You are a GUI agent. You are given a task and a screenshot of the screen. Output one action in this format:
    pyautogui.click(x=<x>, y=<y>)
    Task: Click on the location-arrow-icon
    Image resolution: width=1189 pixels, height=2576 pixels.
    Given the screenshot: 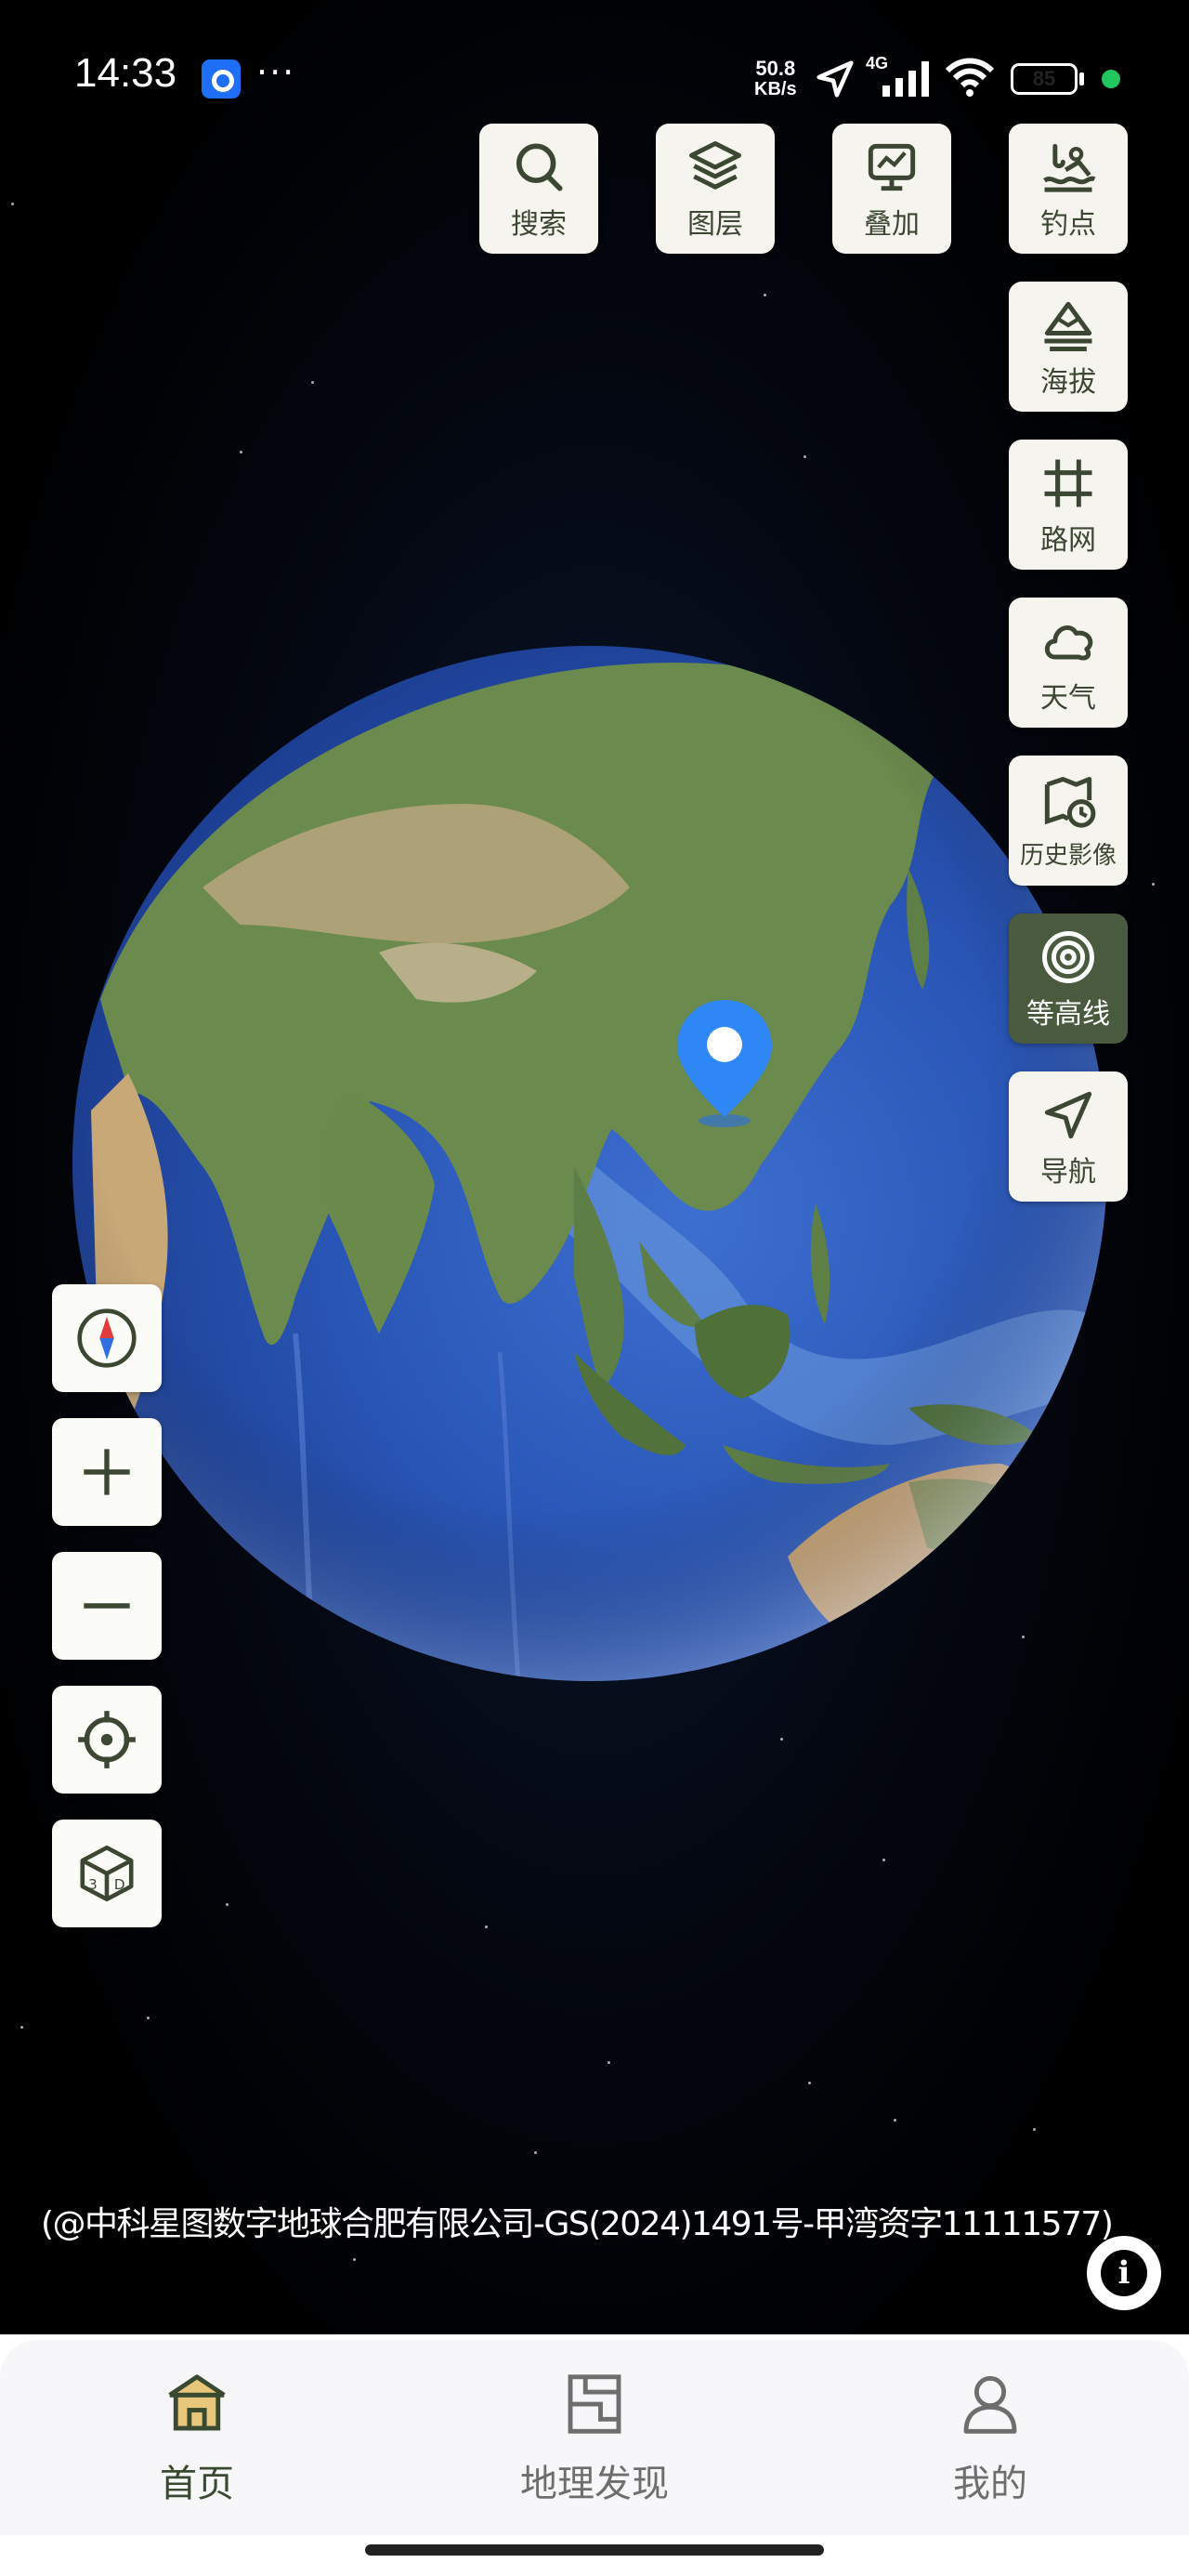 What is the action you would take?
    pyautogui.click(x=836, y=79)
    